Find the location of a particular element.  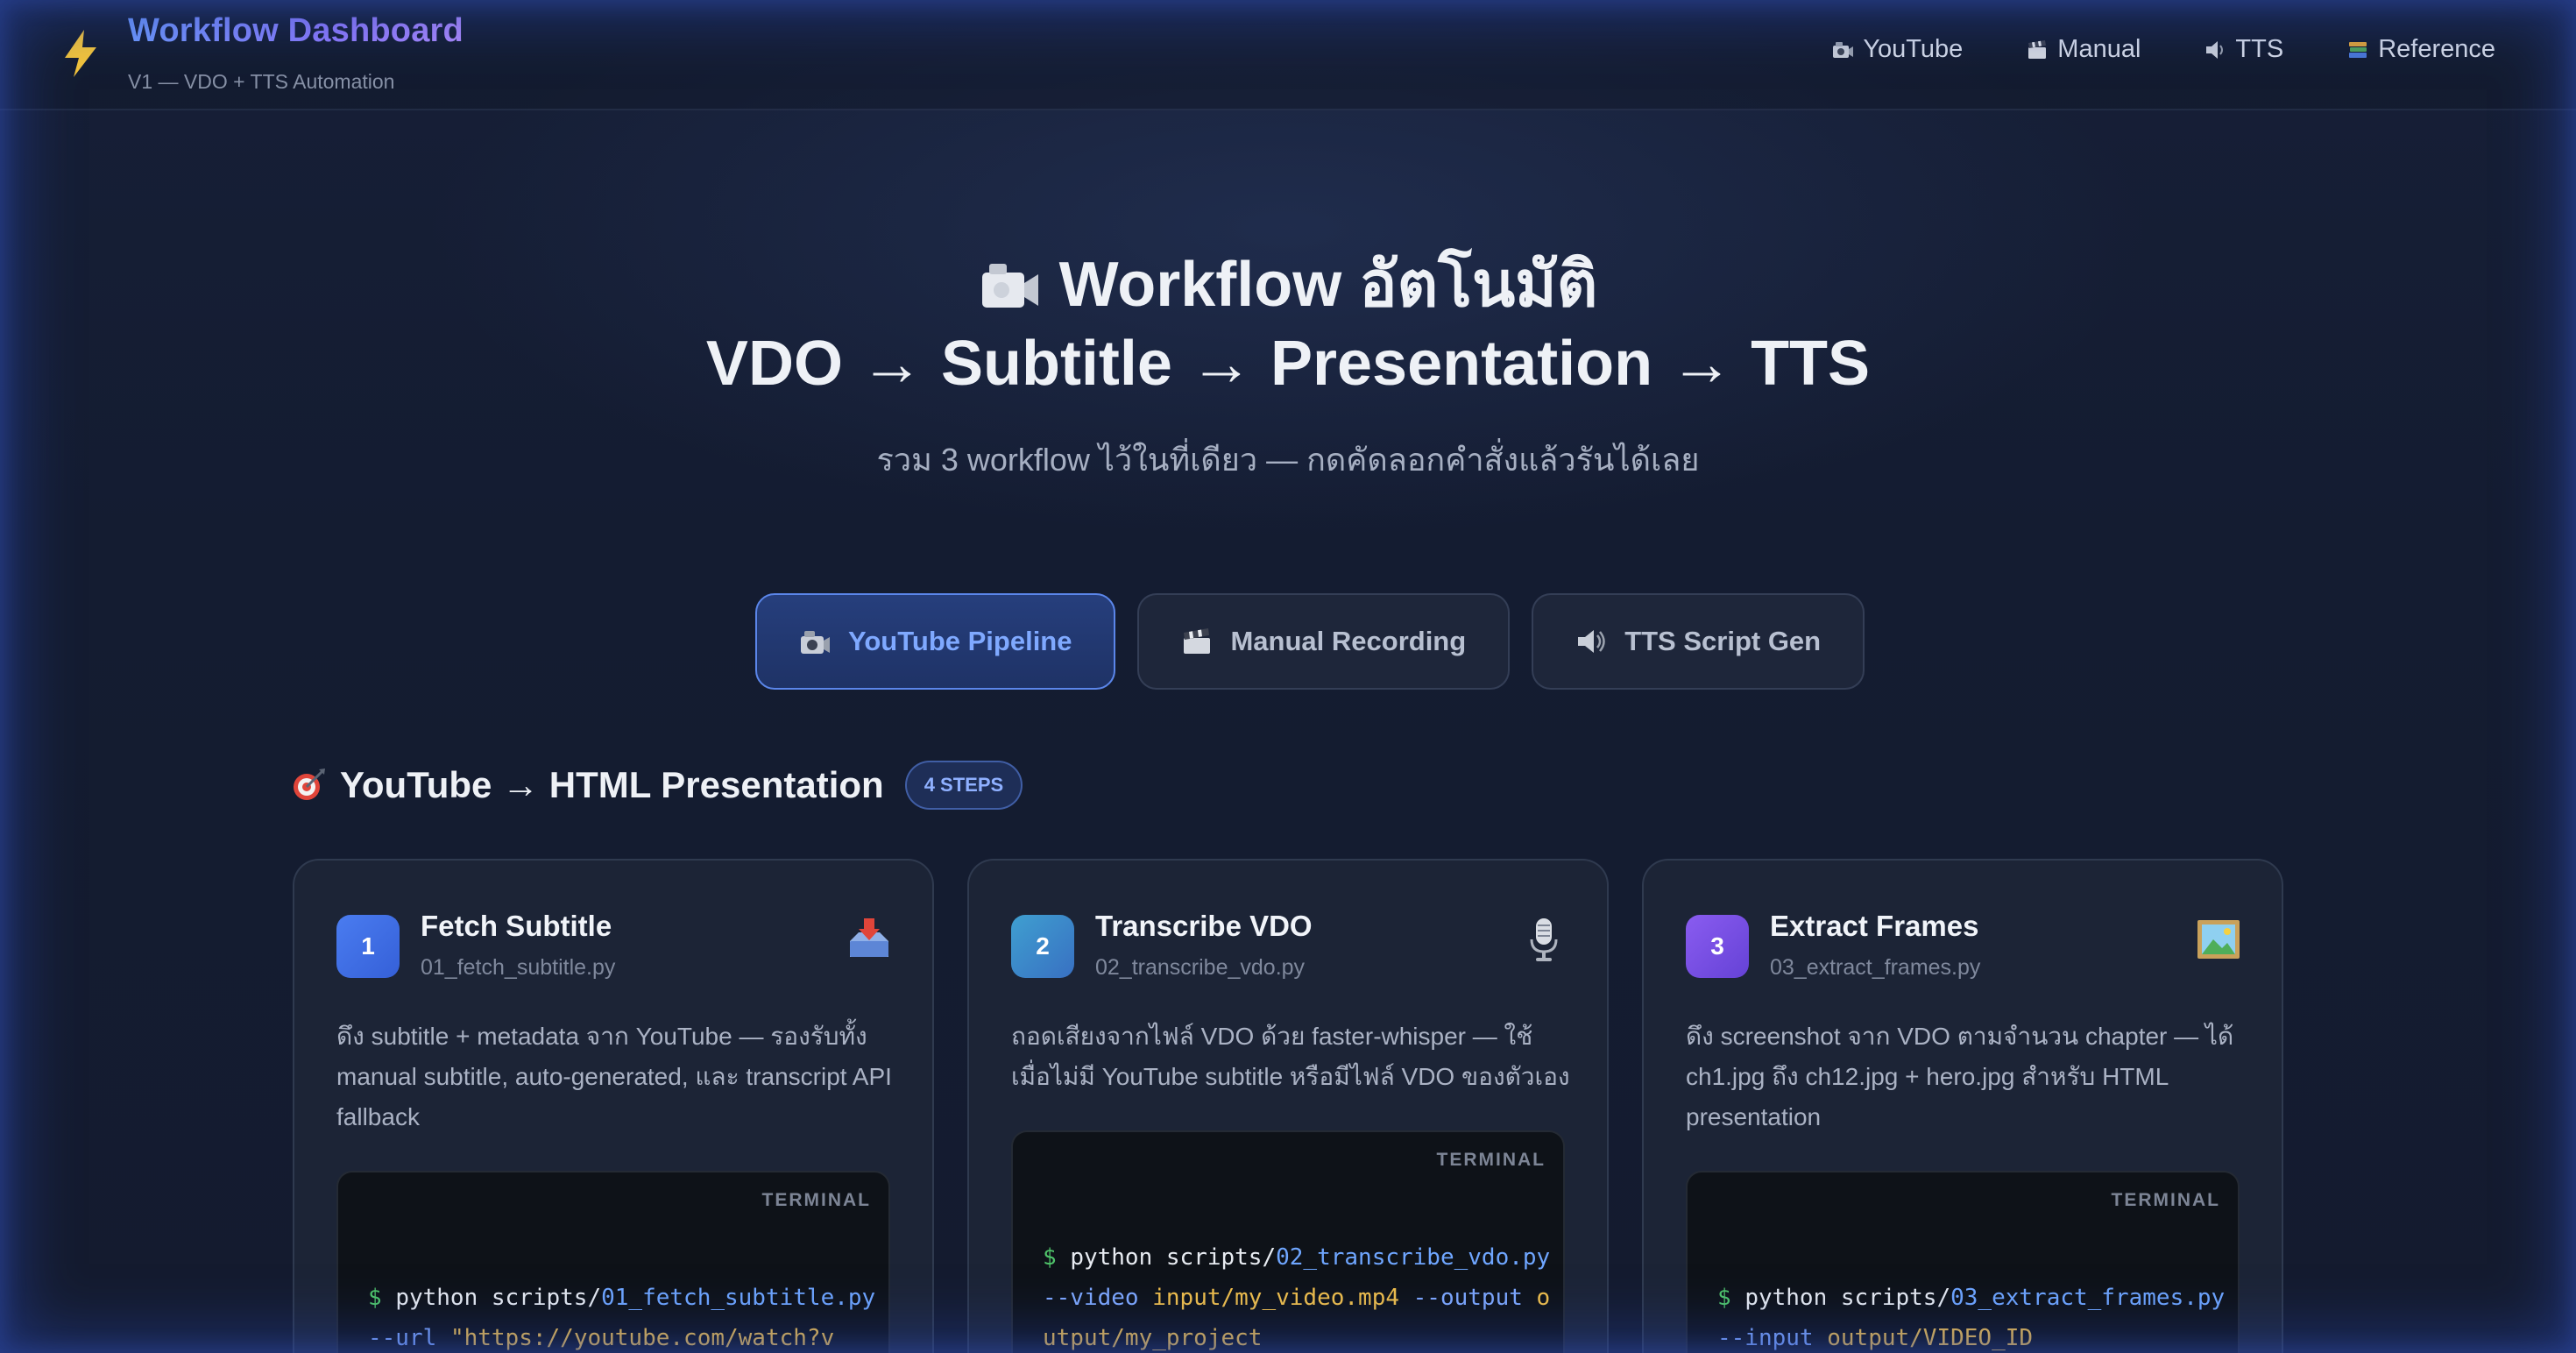

framed-picture-icon is located at coordinates (2218, 939).